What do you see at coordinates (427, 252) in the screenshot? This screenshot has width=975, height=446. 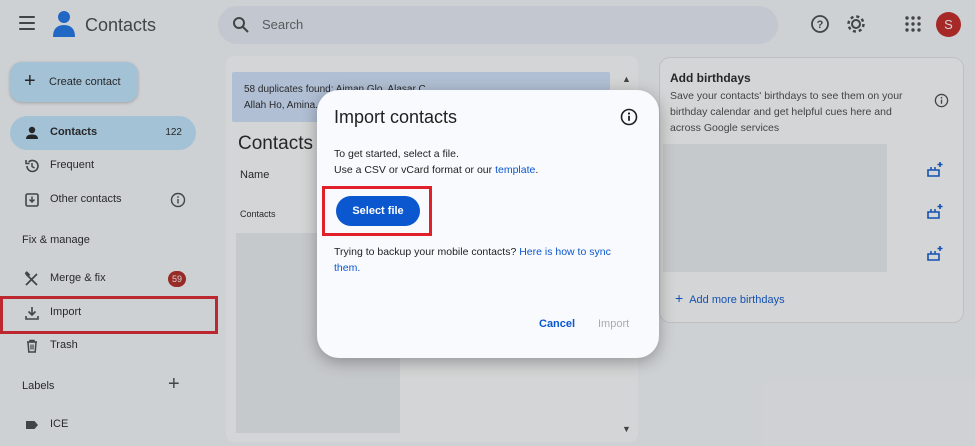 I see `backup-text-prefix: Trying to backup your mobile contacts?` at bounding box center [427, 252].